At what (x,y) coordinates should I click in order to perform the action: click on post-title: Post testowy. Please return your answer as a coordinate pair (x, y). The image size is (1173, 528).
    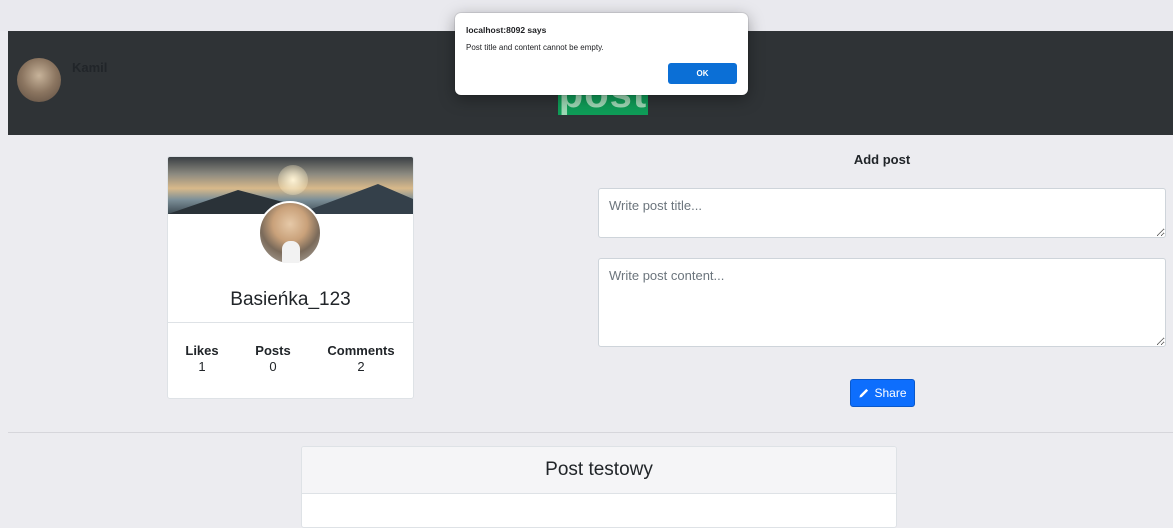
    Looking at the image, I should click on (599, 470).